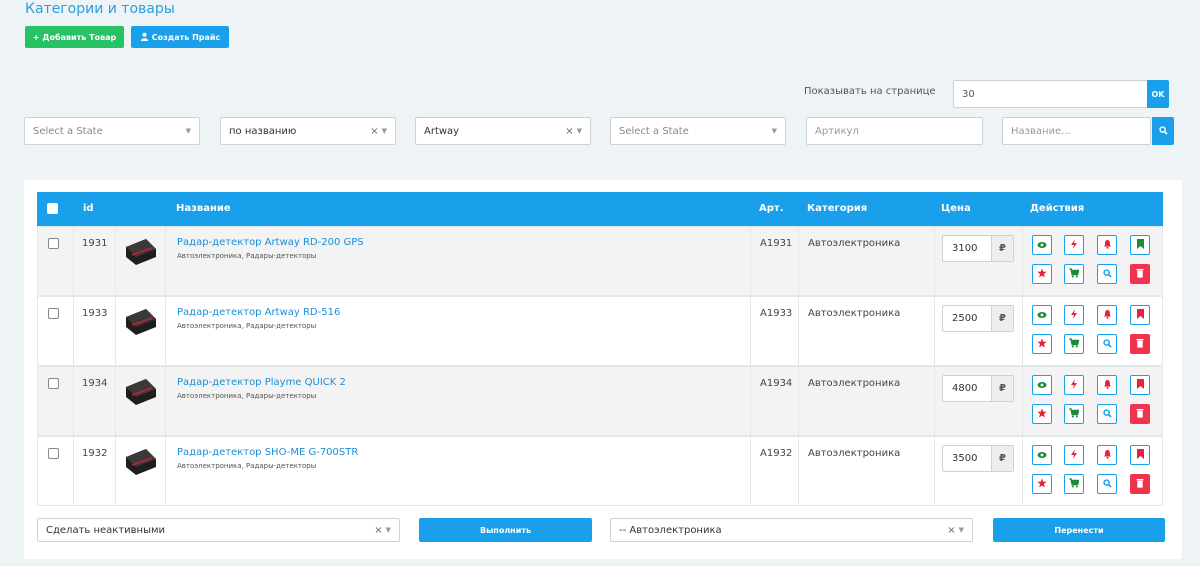  I want to click on select-all-checkbox, so click(52, 208).